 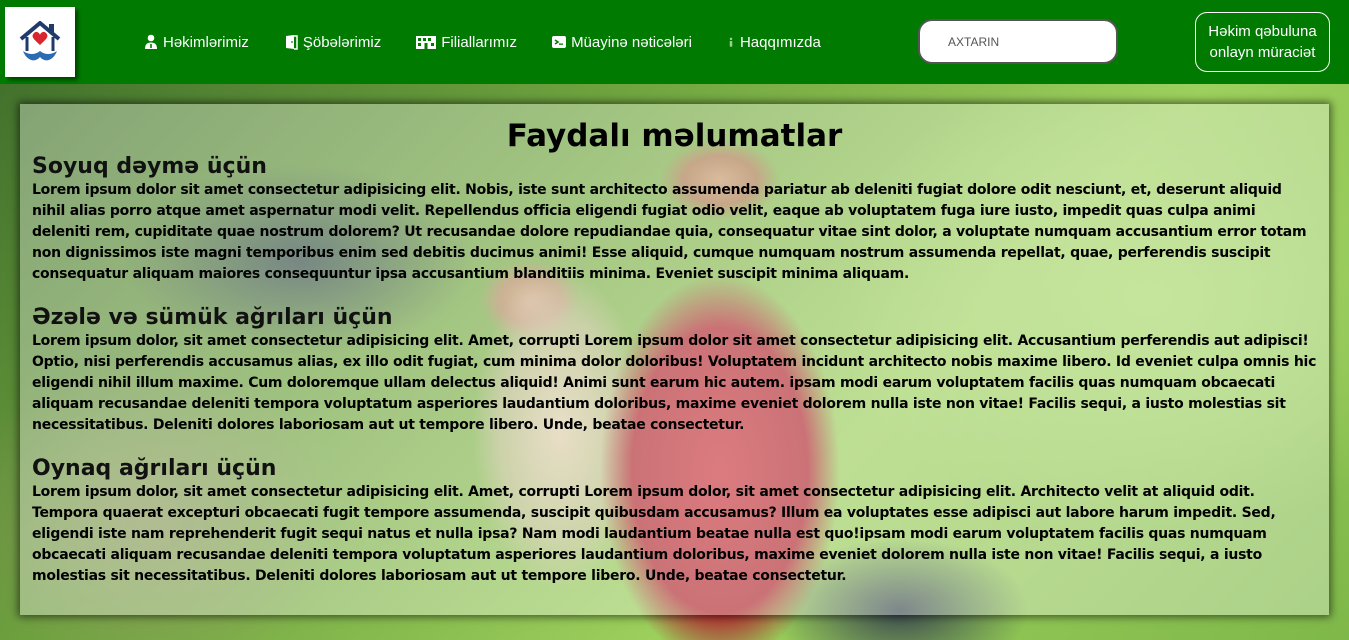 I want to click on nav-item-doctors: Həkimlərimiz, so click(x=196, y=42).